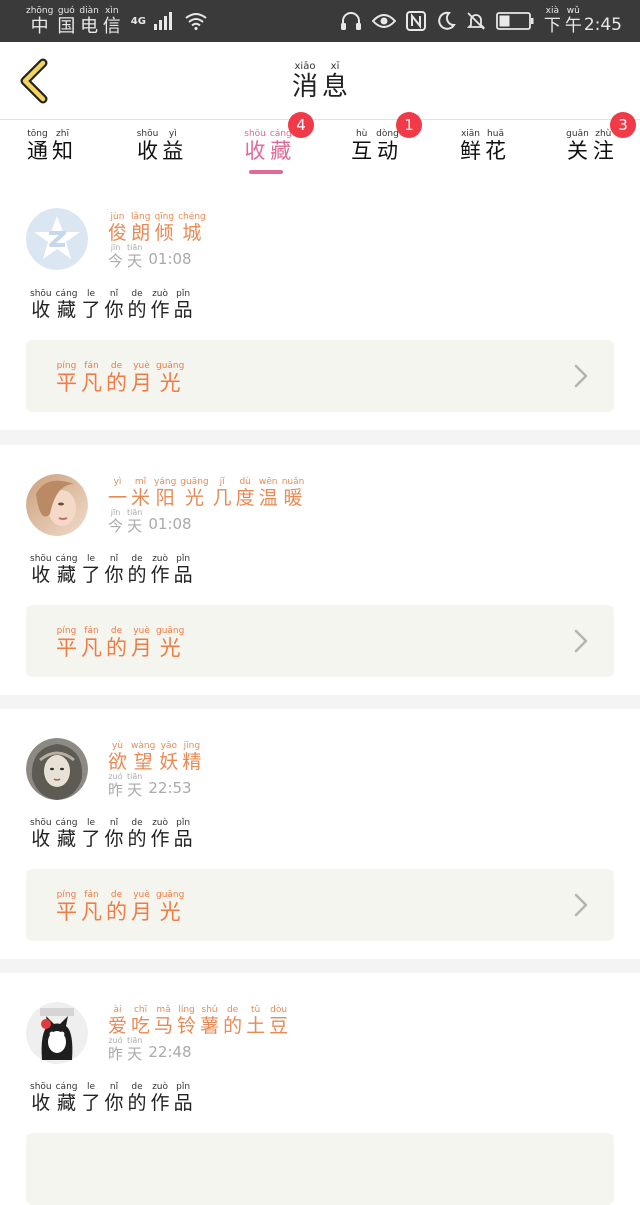 This screenshot has width=640, height=1205. Describe the element at coordinates (116, 1049) in the screenshot. I see `day-char: zuó 昨` at that location.